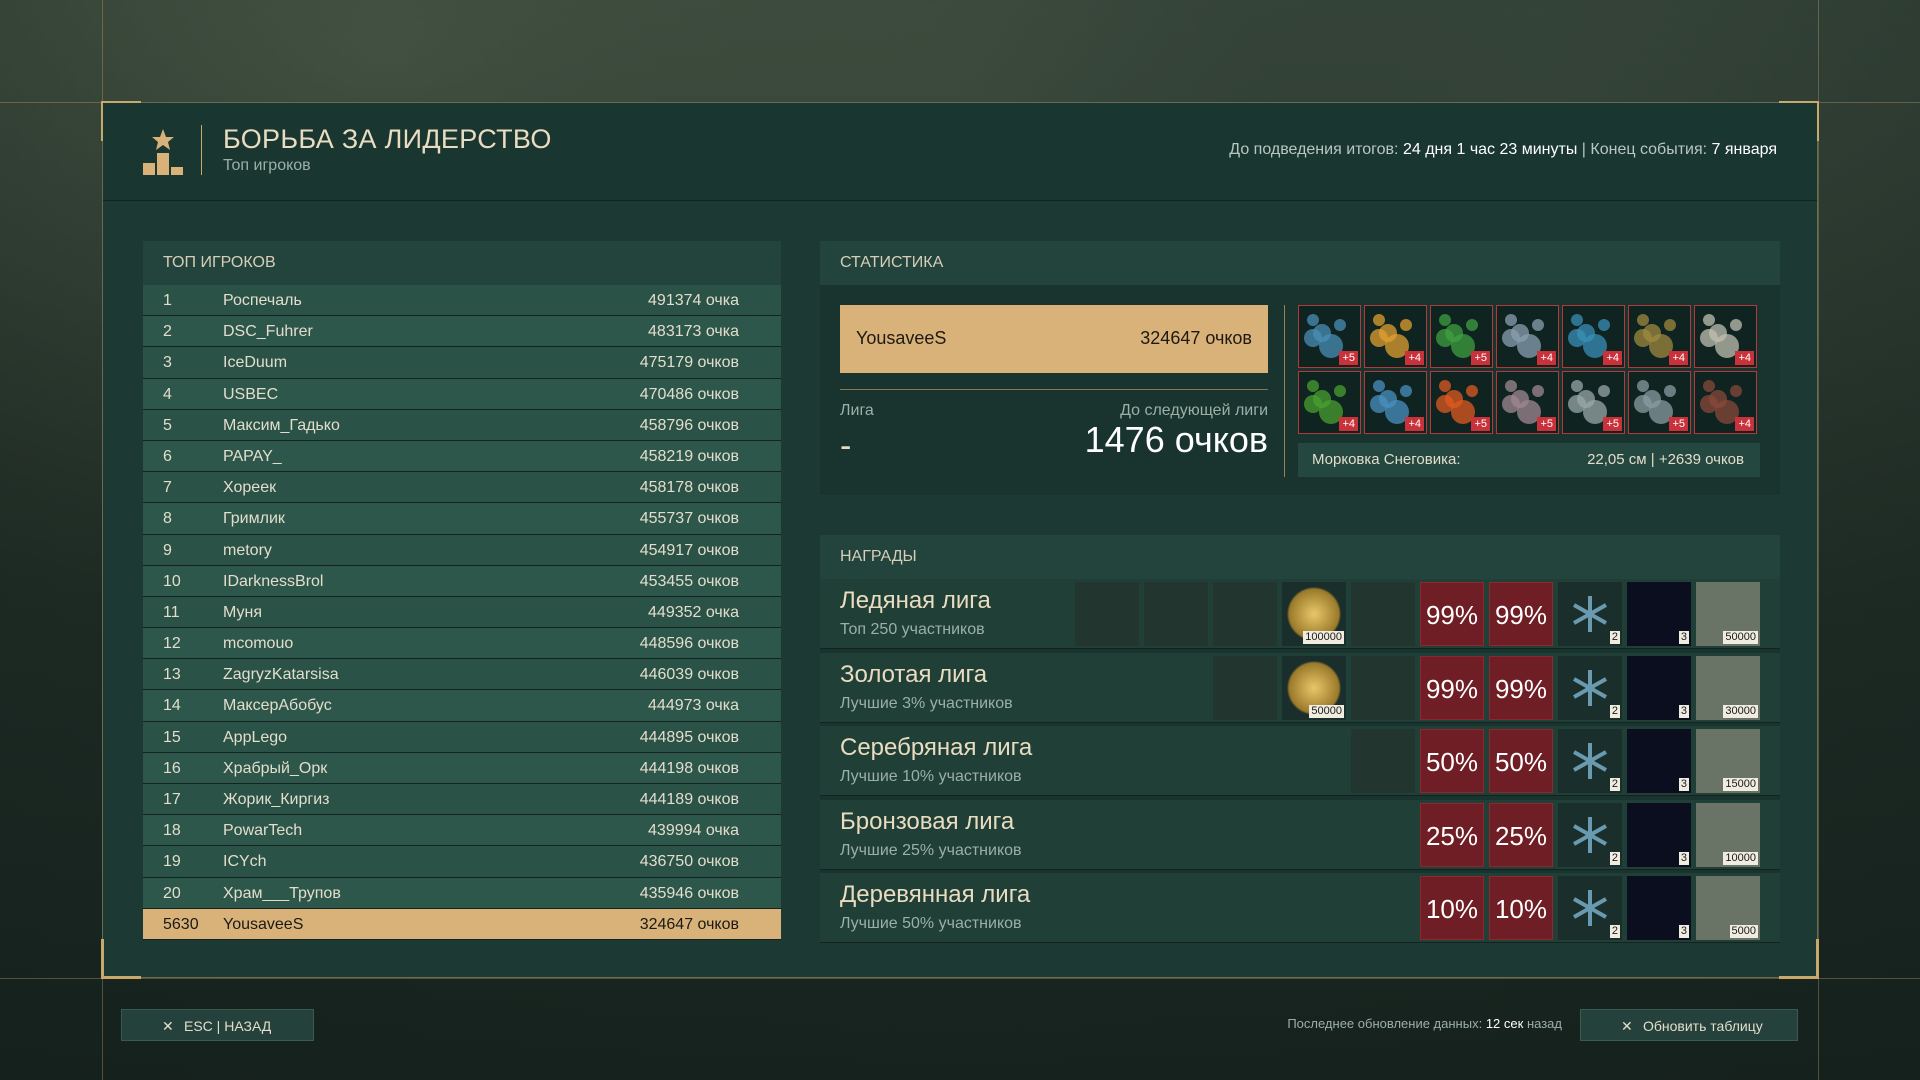  What do you see at coordinates (1593, 336) in the screenshot?
I see `blue-blob-icon: +4` at bounding box center [1593, 336].